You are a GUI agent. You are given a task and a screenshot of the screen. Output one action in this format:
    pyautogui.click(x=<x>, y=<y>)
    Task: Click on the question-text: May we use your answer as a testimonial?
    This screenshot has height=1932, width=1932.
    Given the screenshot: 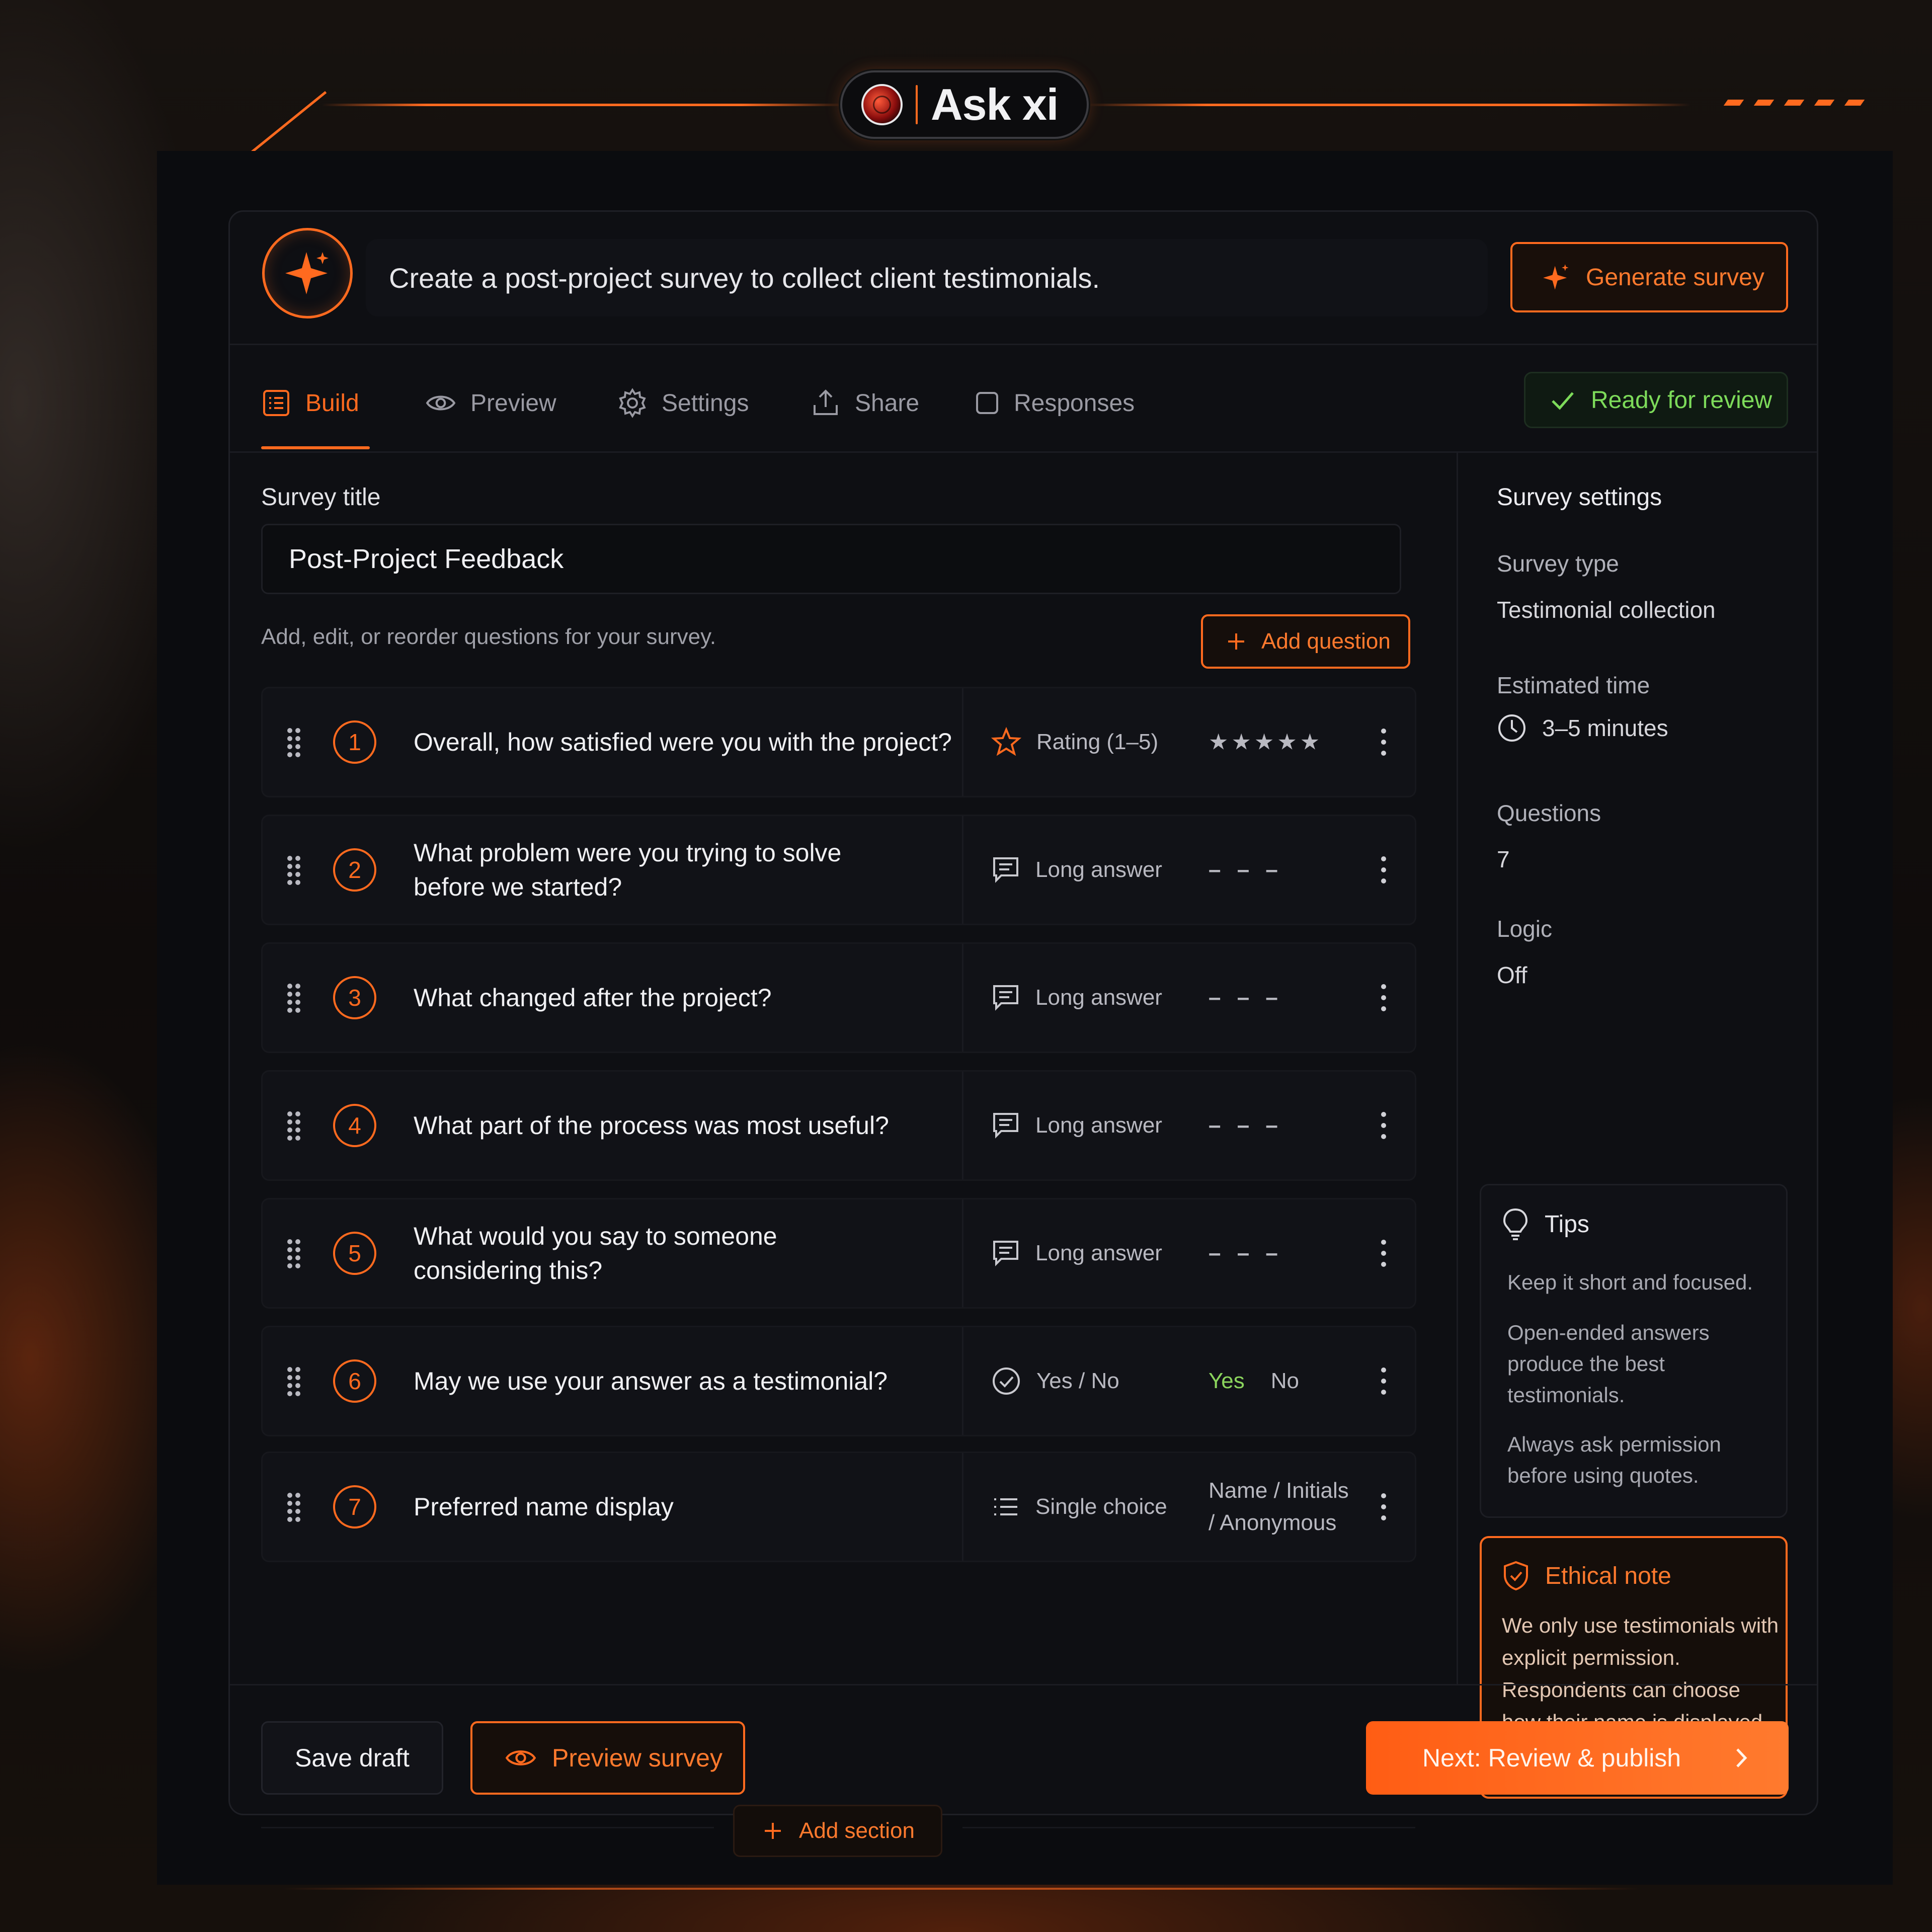 What is the action you would take?
    pyautogui.click(x=681, y=1381)
    